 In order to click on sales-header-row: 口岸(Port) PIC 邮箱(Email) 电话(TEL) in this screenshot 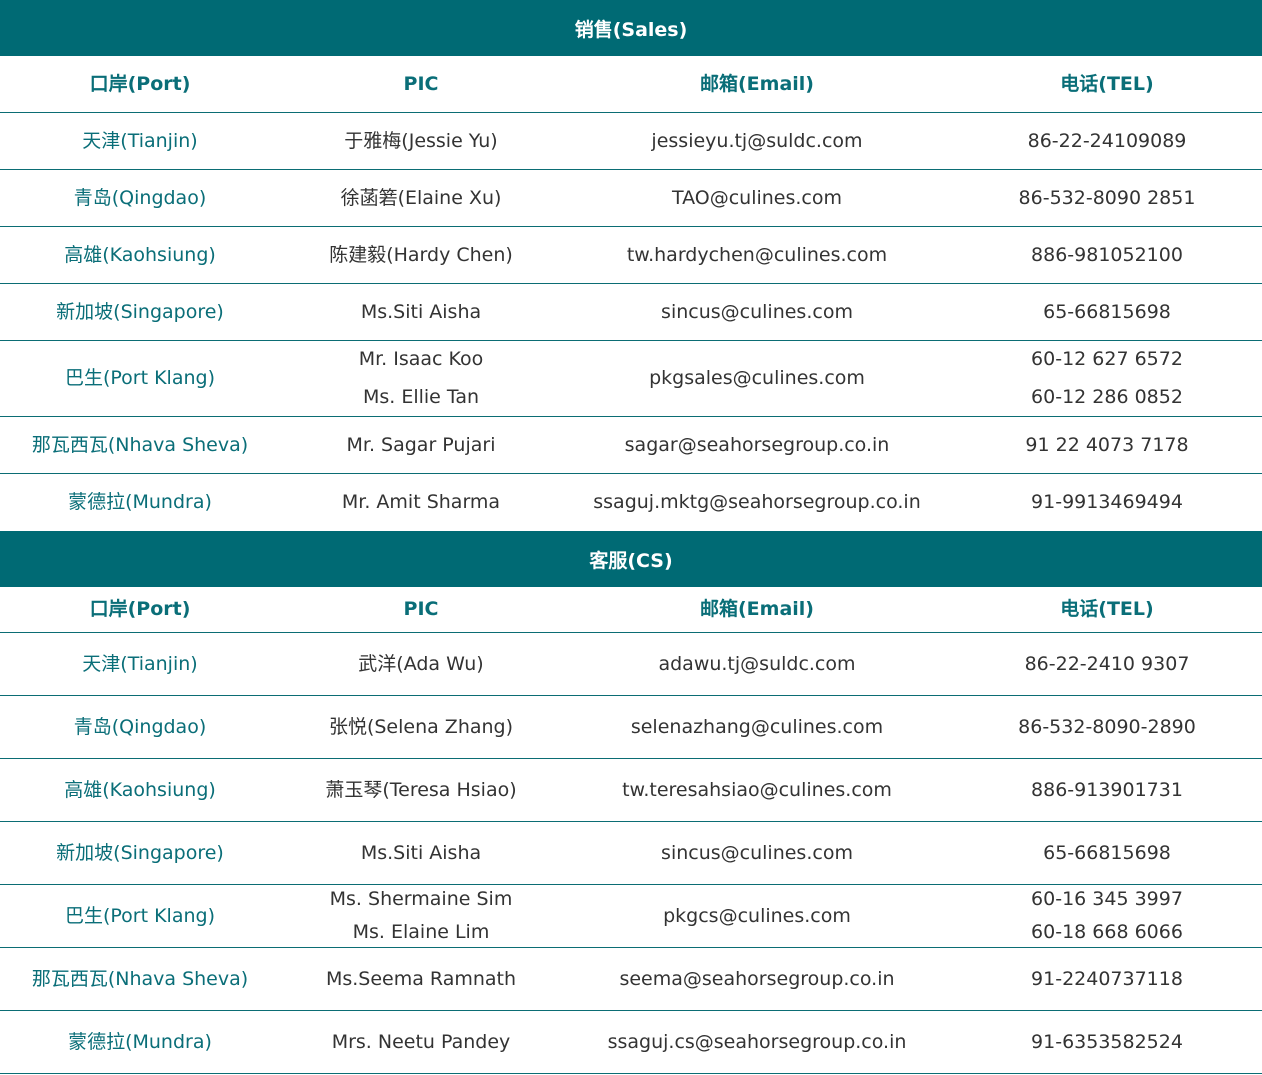, I will do `click(631, 84)`.